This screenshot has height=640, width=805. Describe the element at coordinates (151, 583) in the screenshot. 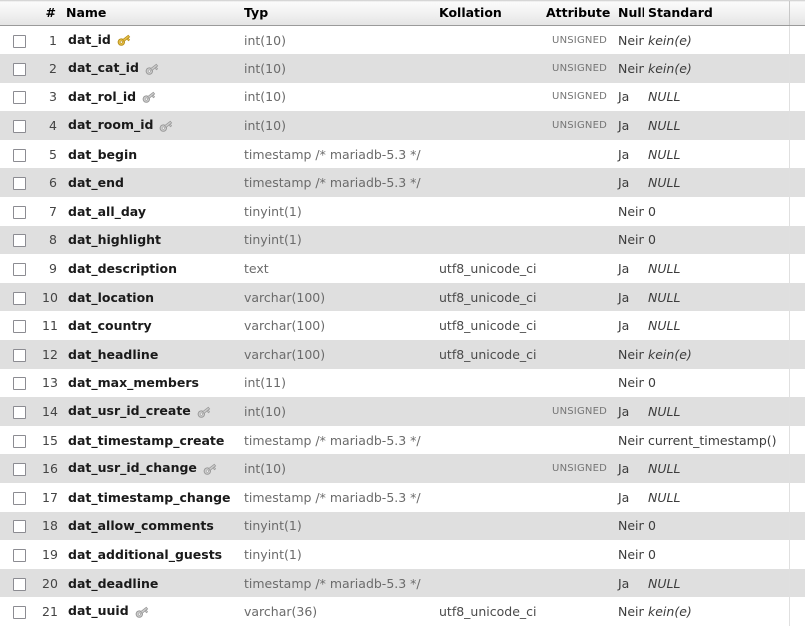

I see `column-name-cell: dat_deadline` at that location.